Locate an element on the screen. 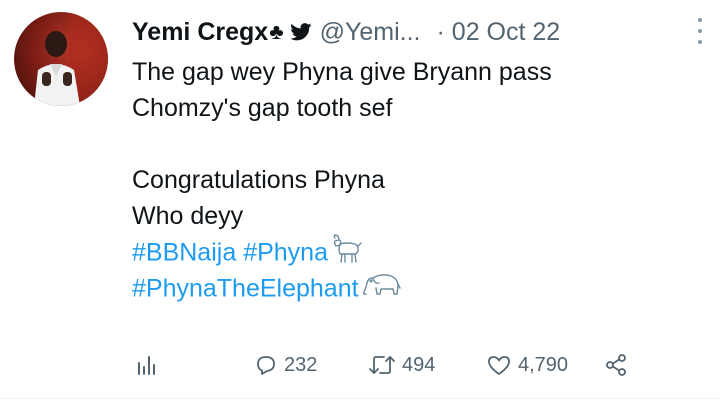 This screenshot has width=720, height=410. share-icon is located at coordinates (616, 365).